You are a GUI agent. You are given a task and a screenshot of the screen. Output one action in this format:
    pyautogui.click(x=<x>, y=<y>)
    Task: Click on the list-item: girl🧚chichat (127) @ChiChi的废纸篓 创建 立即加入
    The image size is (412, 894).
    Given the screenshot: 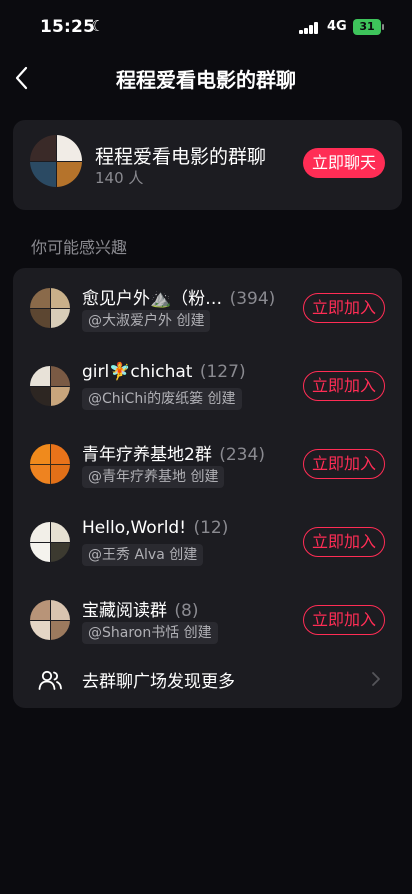 What is the action you would take?
    pyautogui.click(x=207, y=385)
    